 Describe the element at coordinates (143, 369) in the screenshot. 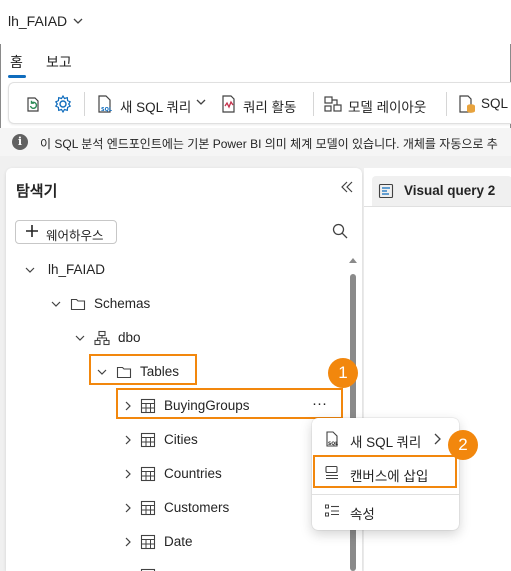

I see `highlight-tables` at that location.